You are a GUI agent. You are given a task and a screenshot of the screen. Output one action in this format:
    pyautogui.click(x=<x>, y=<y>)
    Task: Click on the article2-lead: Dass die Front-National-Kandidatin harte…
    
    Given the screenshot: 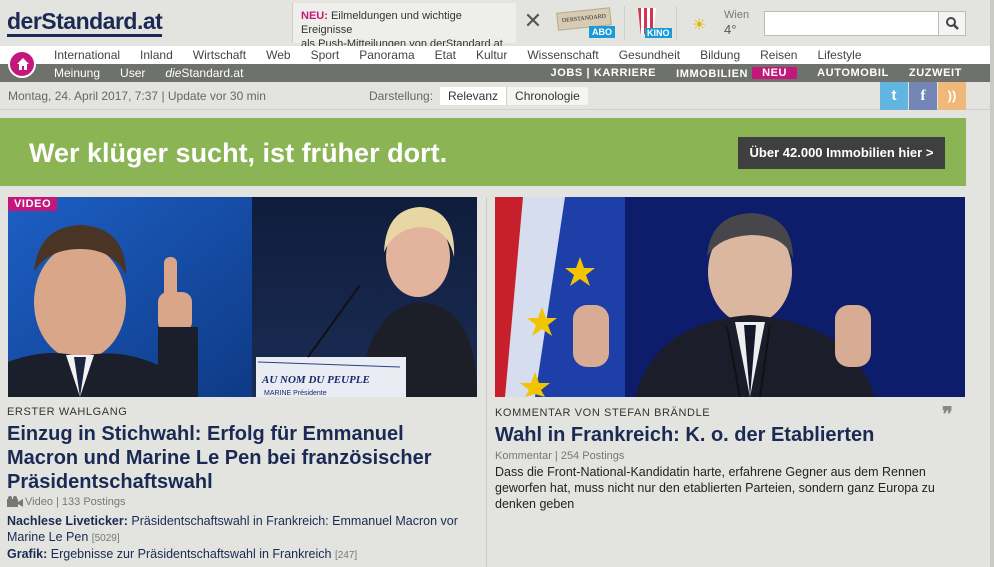 What is the action you would take?
    pyautogui.click(x=715, y=488)
    